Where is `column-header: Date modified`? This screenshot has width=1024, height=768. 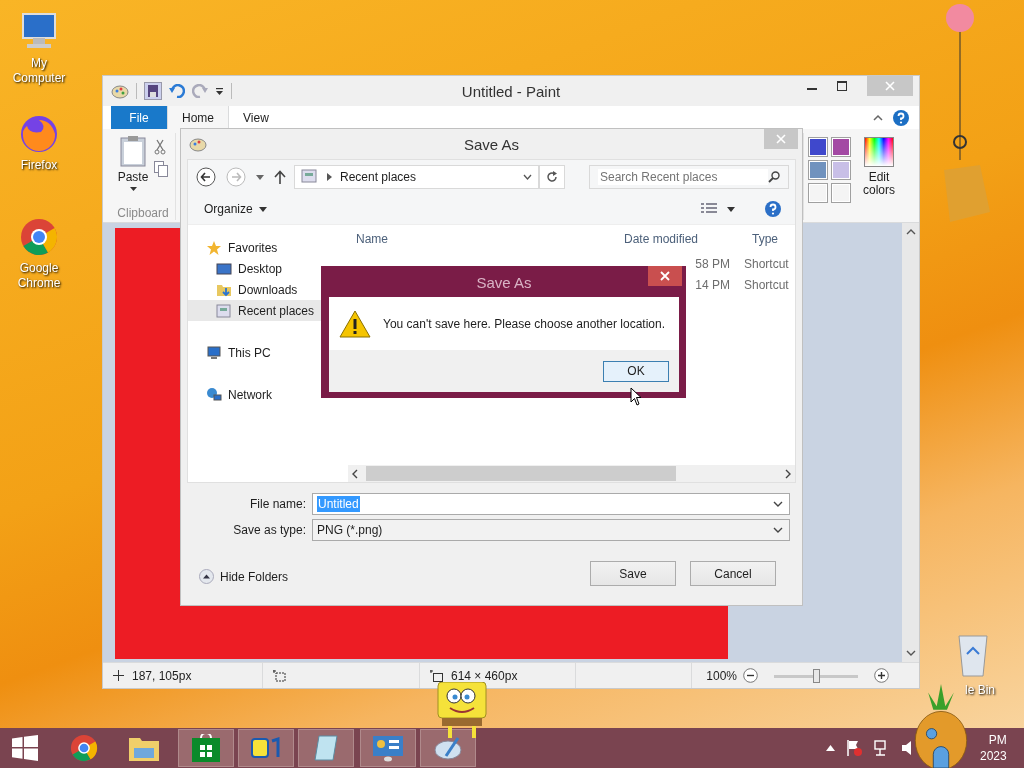 column-header: Date modified is located at coordinates (680, 239).